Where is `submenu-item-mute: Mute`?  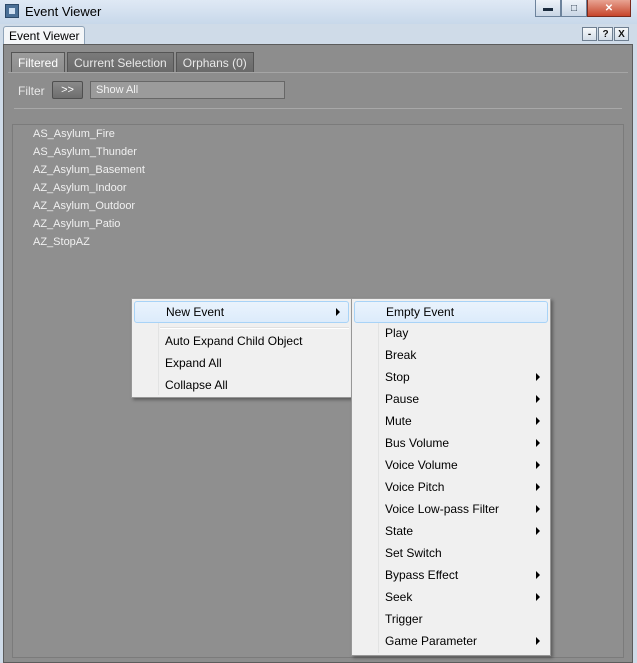
submenu-item-mute: Mute is located at coordinates (451, 422).